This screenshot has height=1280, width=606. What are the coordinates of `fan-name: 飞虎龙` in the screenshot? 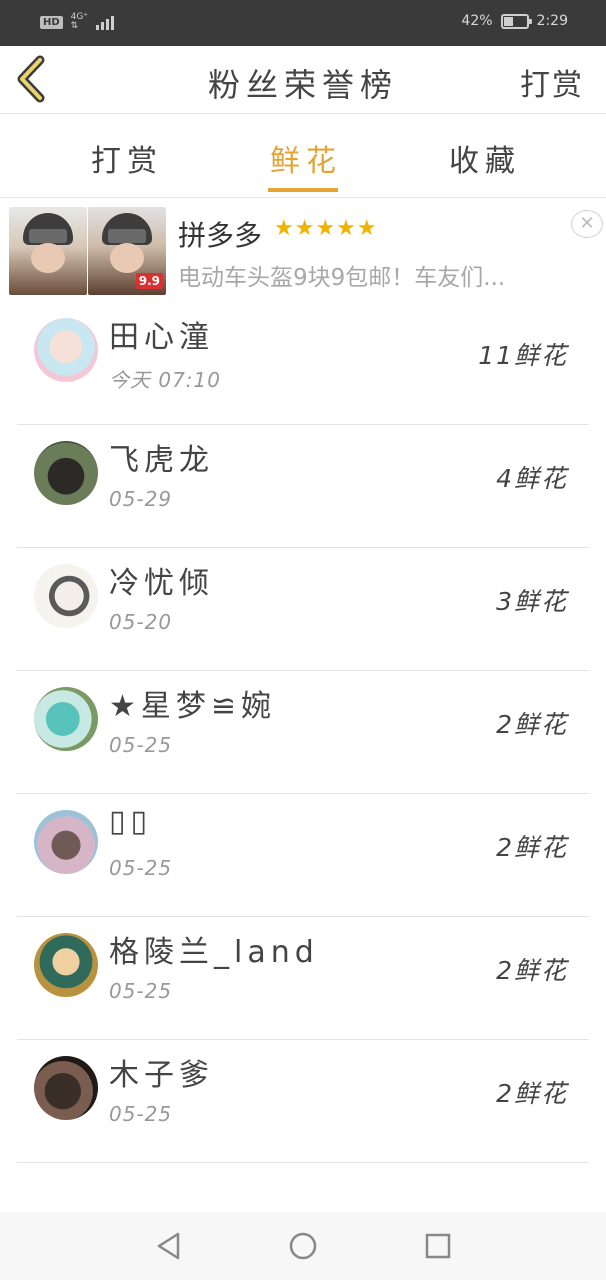 It's located at (161, 460).